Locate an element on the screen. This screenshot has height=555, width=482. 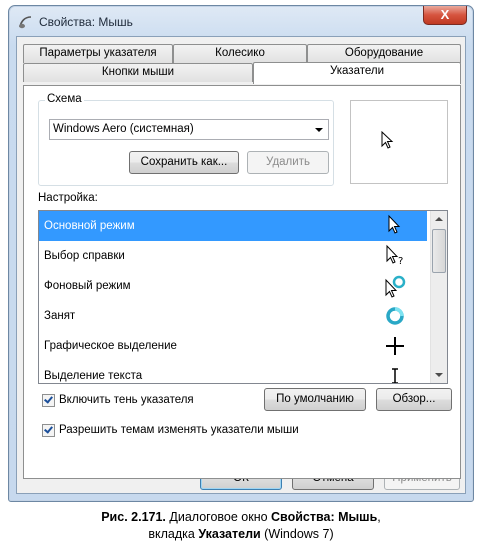
scroll-thumb is located at coordinates (439, 251).